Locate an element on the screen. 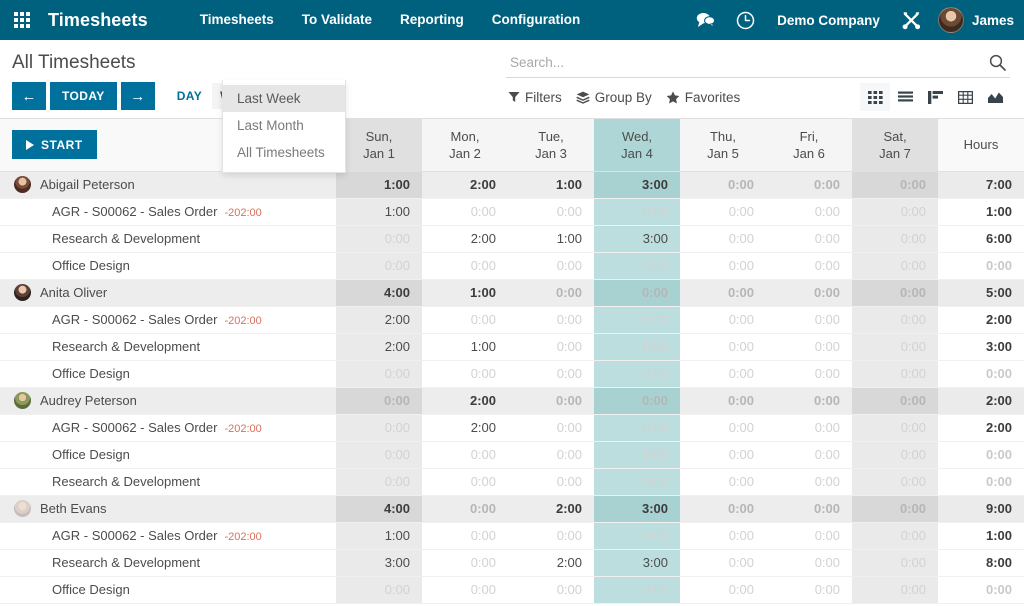  graph-view-button is located at coordinates (995, 97).